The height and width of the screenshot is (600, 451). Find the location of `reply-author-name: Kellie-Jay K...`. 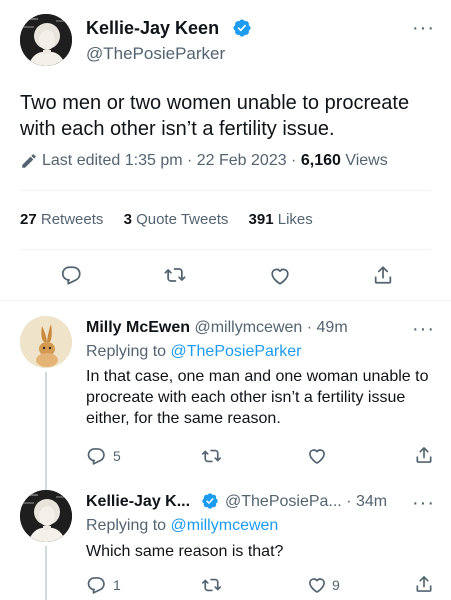

reply-author-name: Kellie-Jay K... is located at coordinates (138, 501).